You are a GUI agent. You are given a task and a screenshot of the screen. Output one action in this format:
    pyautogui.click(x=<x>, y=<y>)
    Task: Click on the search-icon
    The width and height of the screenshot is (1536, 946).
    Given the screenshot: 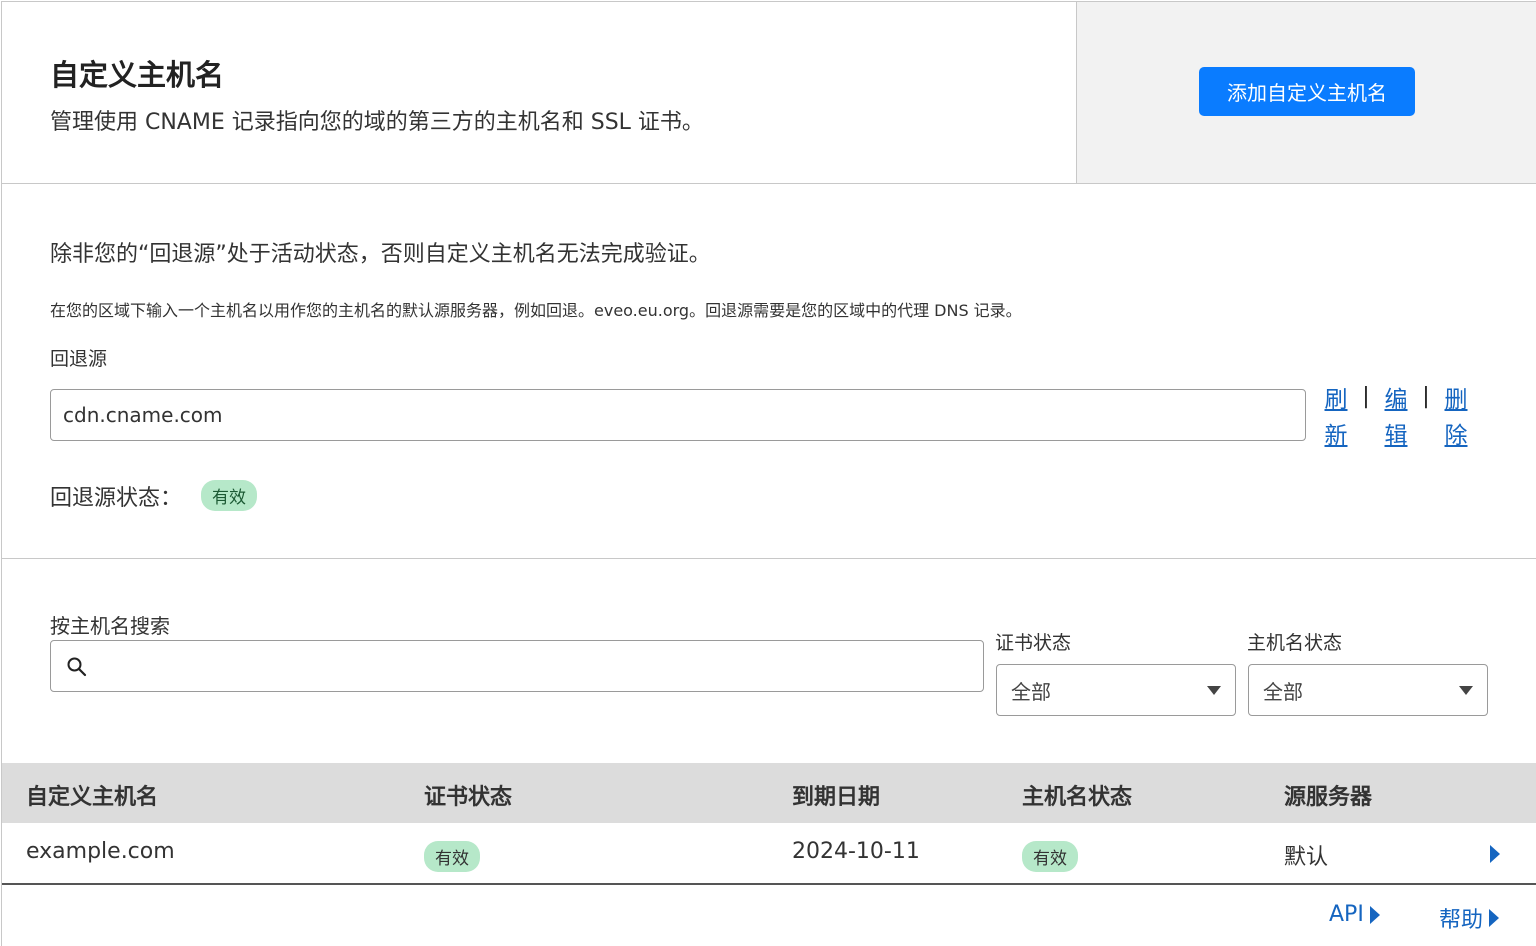 What is the action you would take?
    pyautogui.click(x=77, y=667)
    